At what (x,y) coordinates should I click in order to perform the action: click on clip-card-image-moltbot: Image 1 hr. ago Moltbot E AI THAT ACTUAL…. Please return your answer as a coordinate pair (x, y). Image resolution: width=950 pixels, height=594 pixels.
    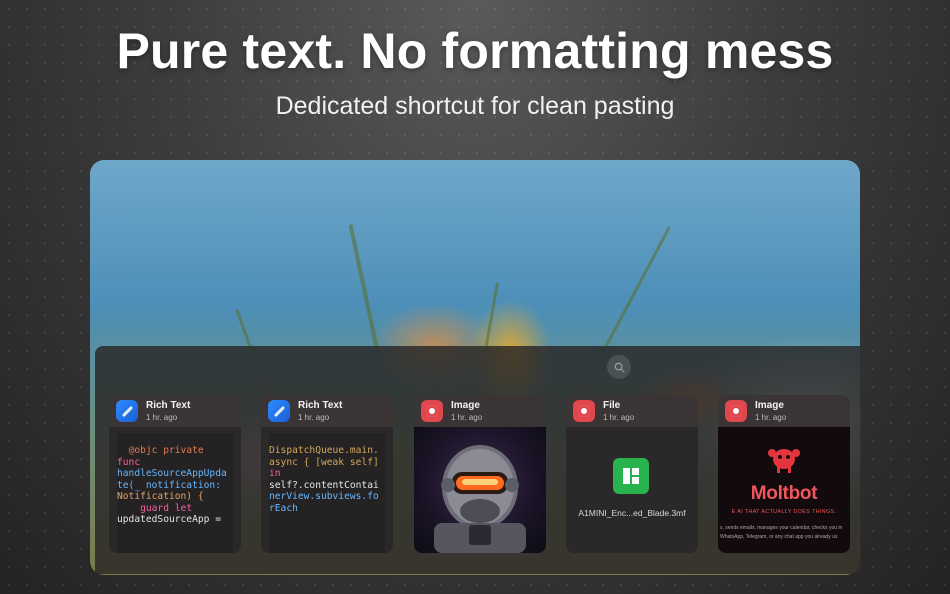
    Looking at the image, I should click on (784, 474).